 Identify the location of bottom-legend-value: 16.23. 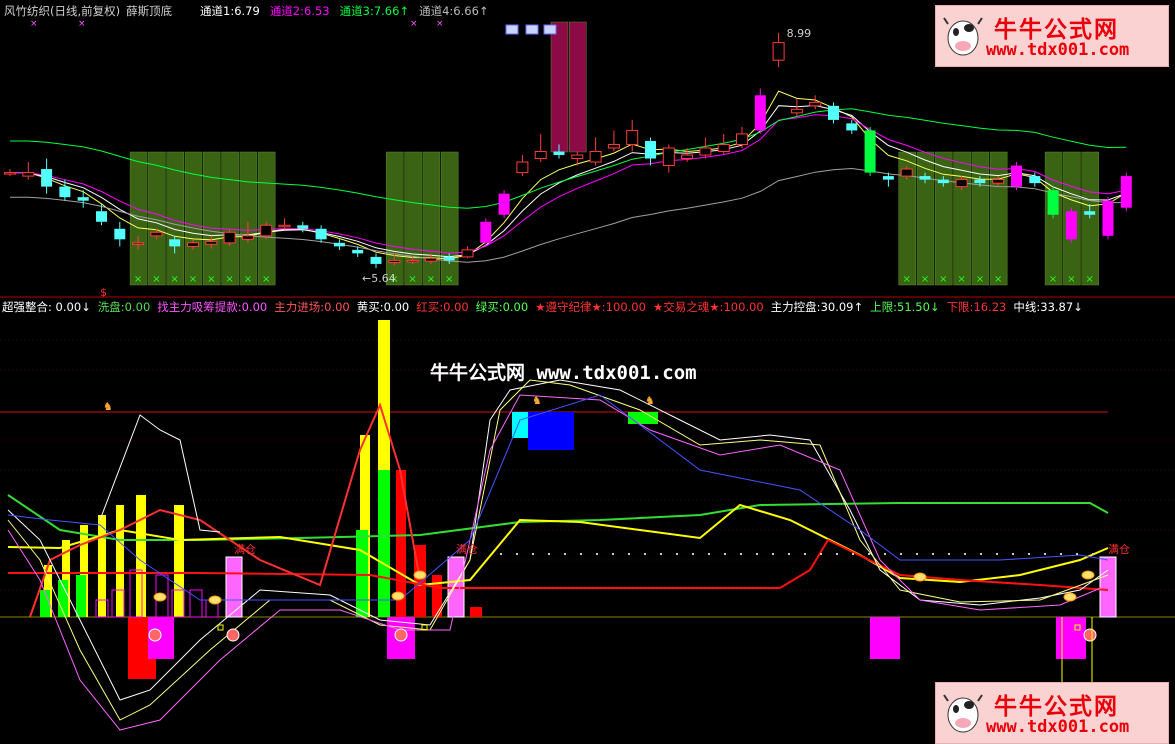
(990, 307).